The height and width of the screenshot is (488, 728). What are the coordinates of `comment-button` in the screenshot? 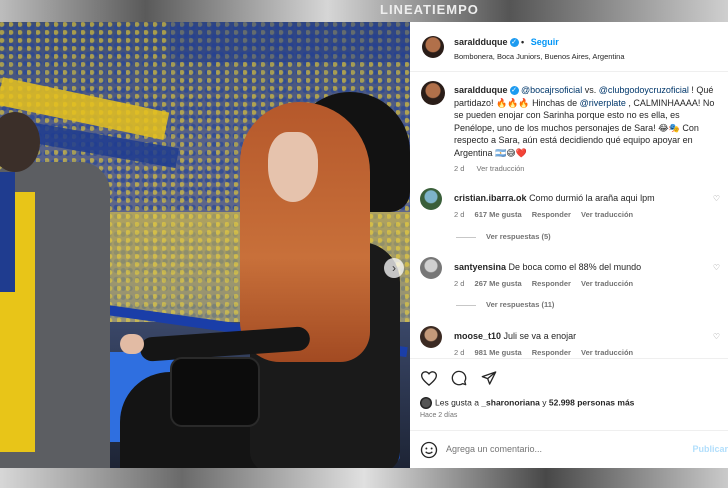 It's located at (459, 378).